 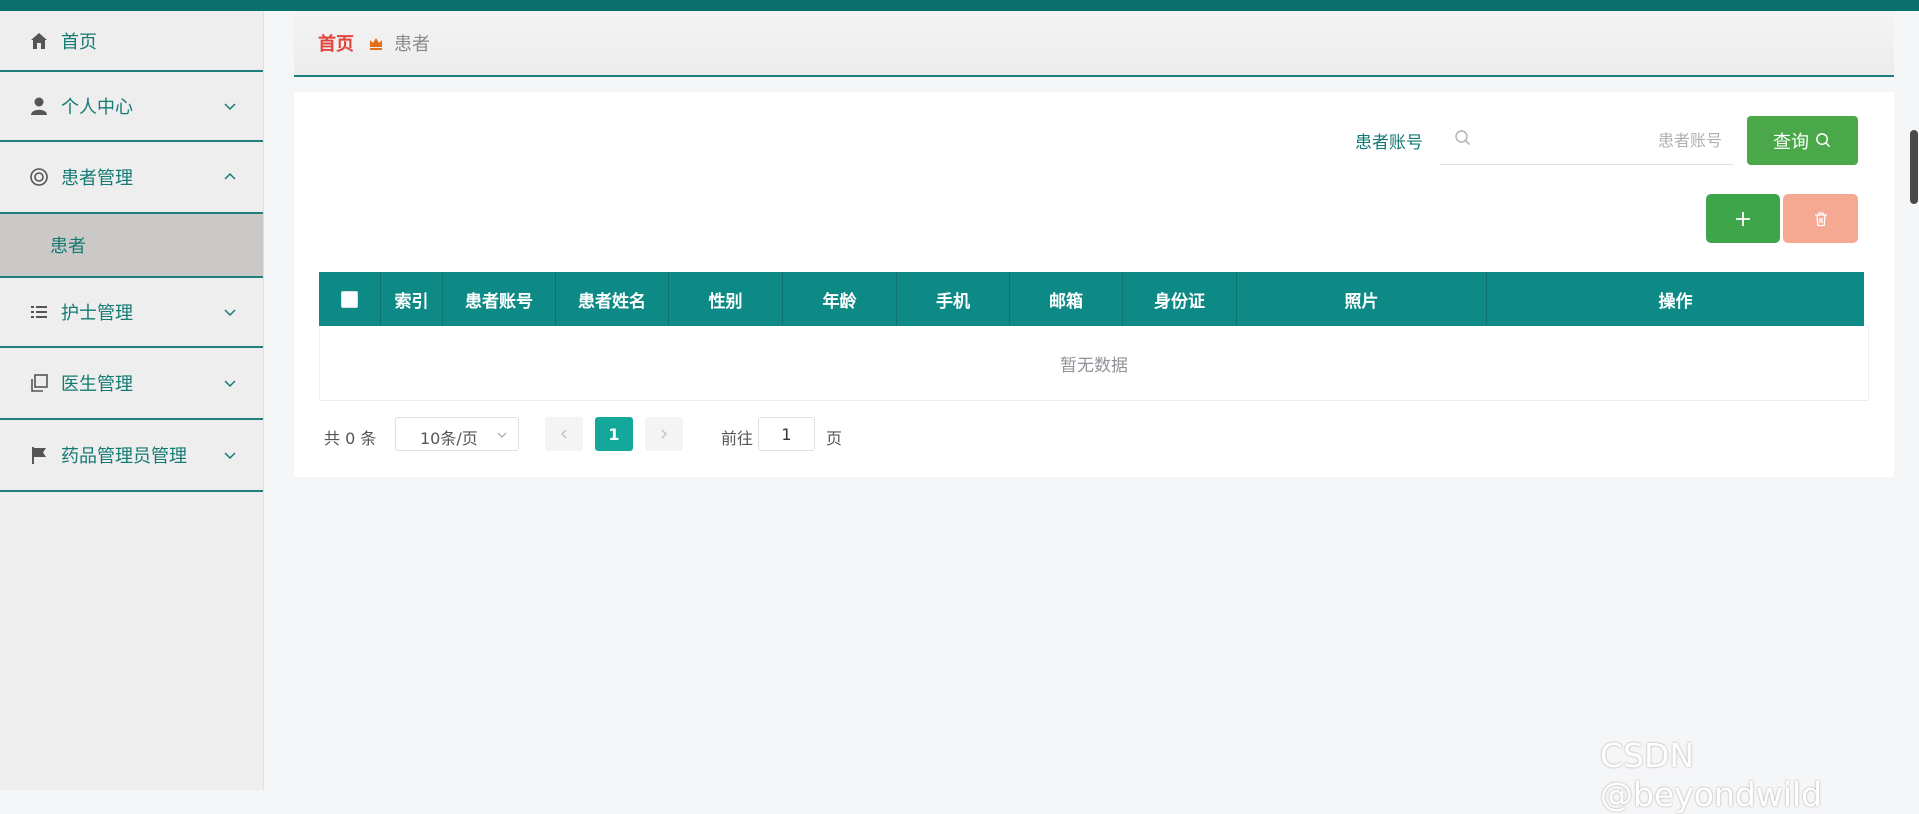 What do you see at coordinates (412, 44) in the screenshot?
I see `breadcrumb-current: 患者` at bounding box center [412, 44].